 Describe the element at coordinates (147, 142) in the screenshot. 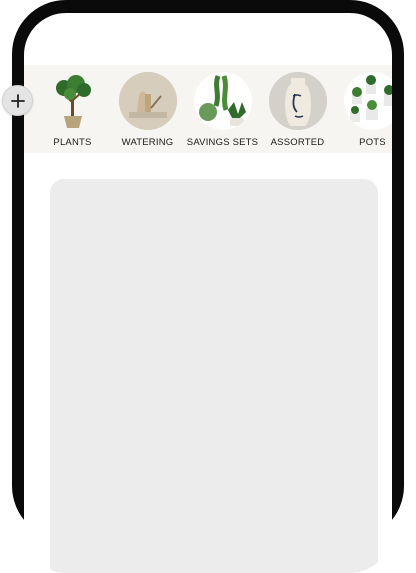

I see `category-label: WATERING` at that location.